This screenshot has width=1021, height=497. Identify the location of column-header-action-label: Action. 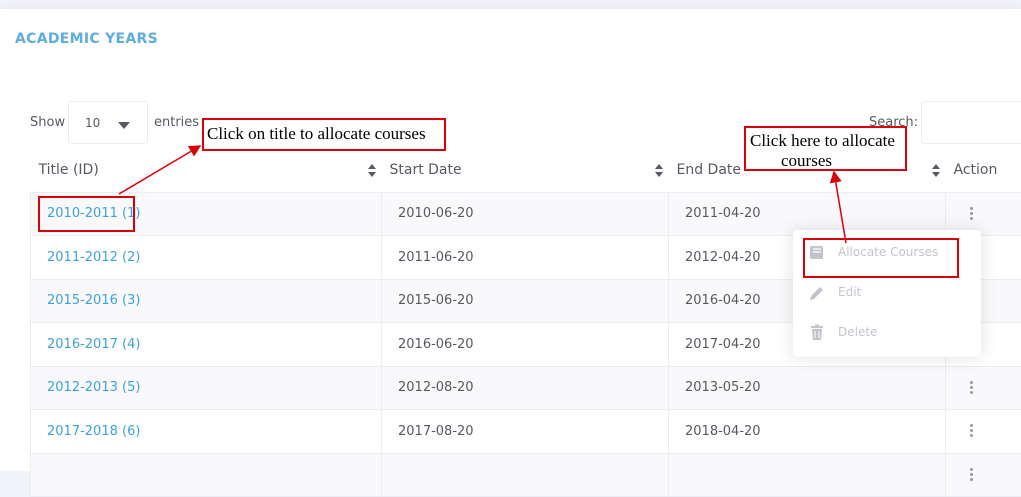
(976, 170).